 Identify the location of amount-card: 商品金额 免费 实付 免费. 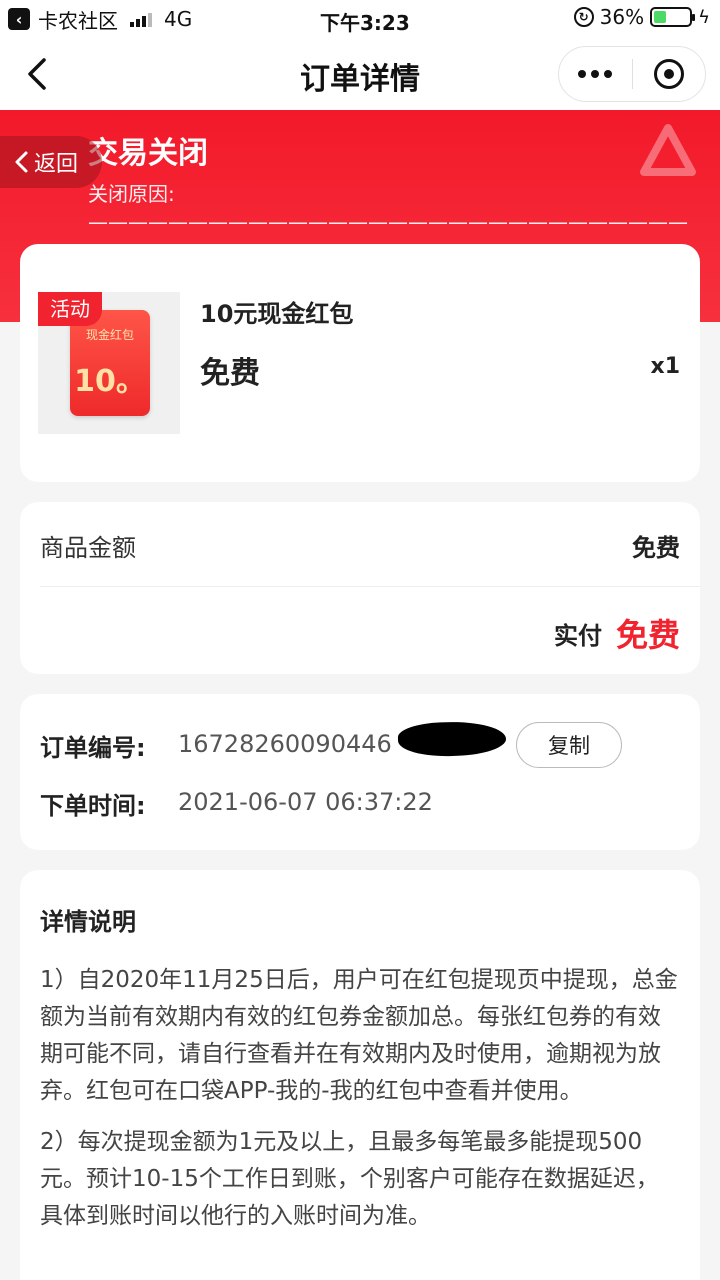
(360, 588).